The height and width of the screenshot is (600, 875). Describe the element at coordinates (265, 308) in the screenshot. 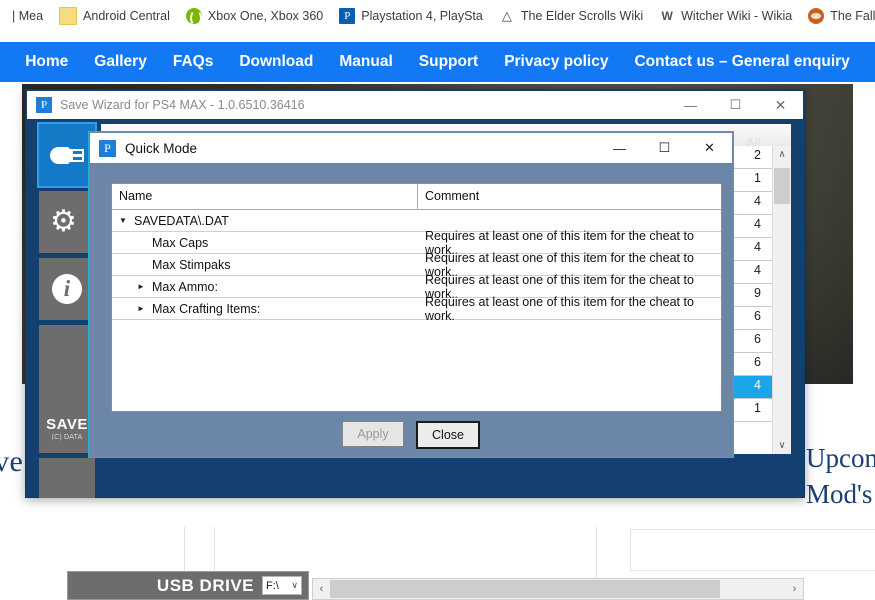

I see `cell-name: ► Max Crafting Items:` at that location.